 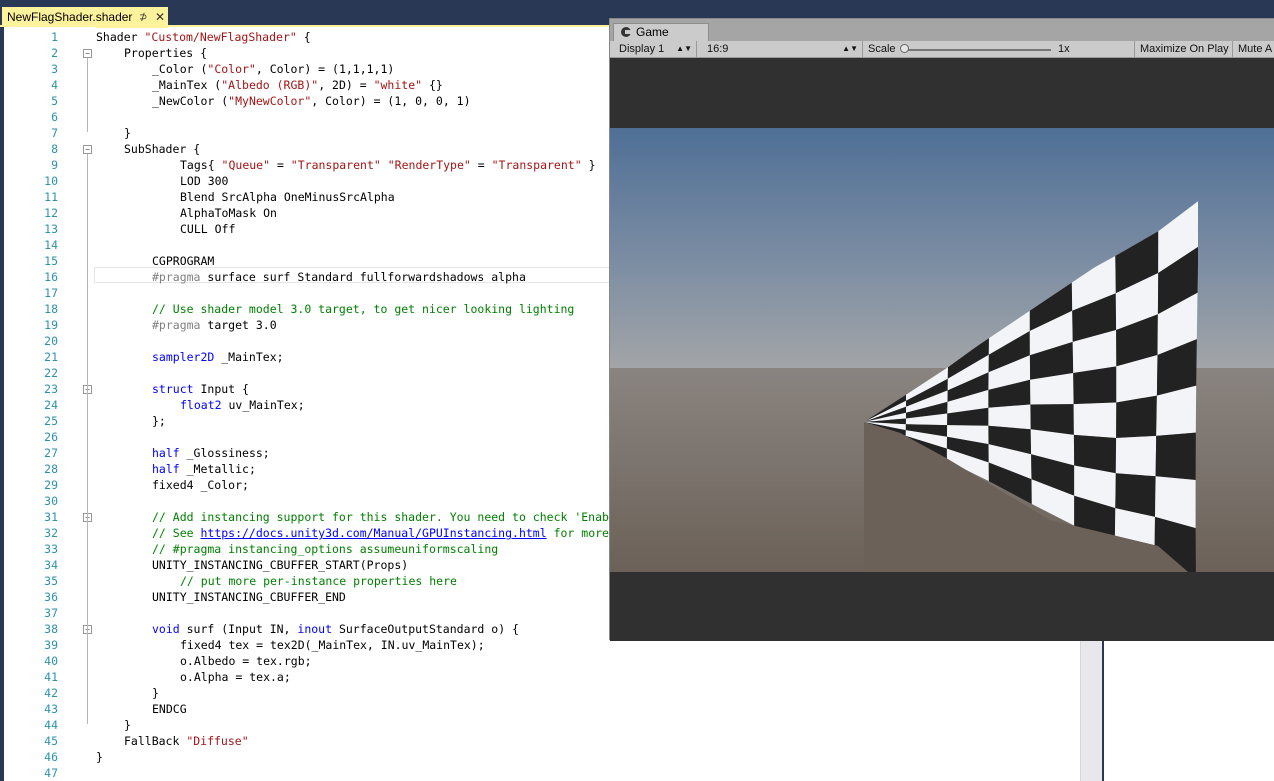 What do you see at coordinates (220, 37) in the screenshot?
I see `code-token: "Custom/NewFlagShader"` at bounding box center [220, 37].